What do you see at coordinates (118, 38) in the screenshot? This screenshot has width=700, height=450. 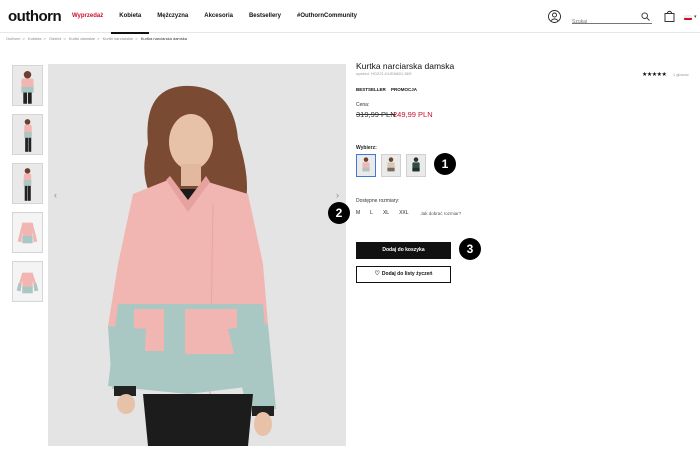 I see `breadcrumb-item: Kurtki narciarskie` at bounding box center [118, 38].